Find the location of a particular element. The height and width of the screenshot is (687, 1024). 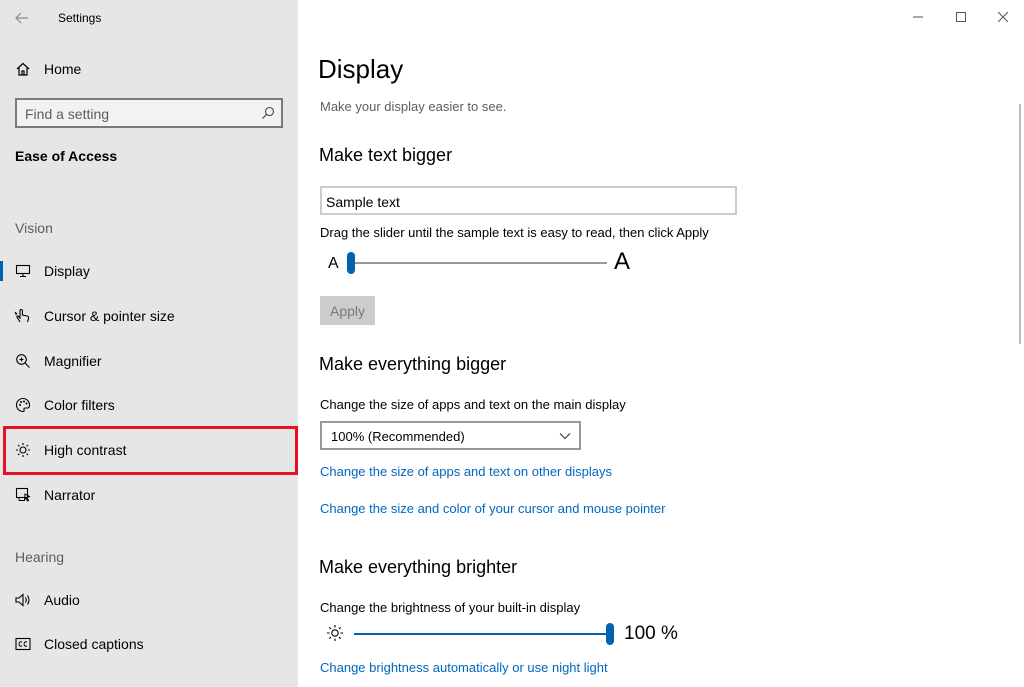

sidebar-item-audio: Audio is located at coordinates (149, 600).